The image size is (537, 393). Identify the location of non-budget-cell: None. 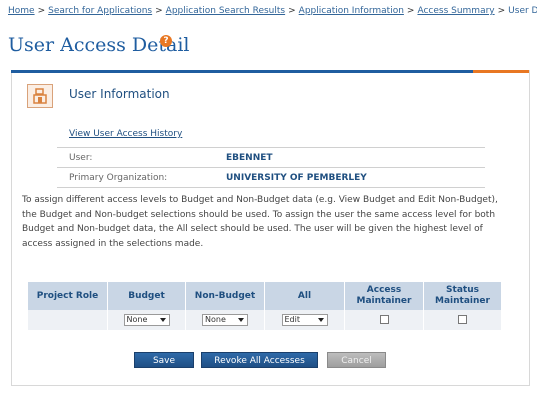
(225, 320).